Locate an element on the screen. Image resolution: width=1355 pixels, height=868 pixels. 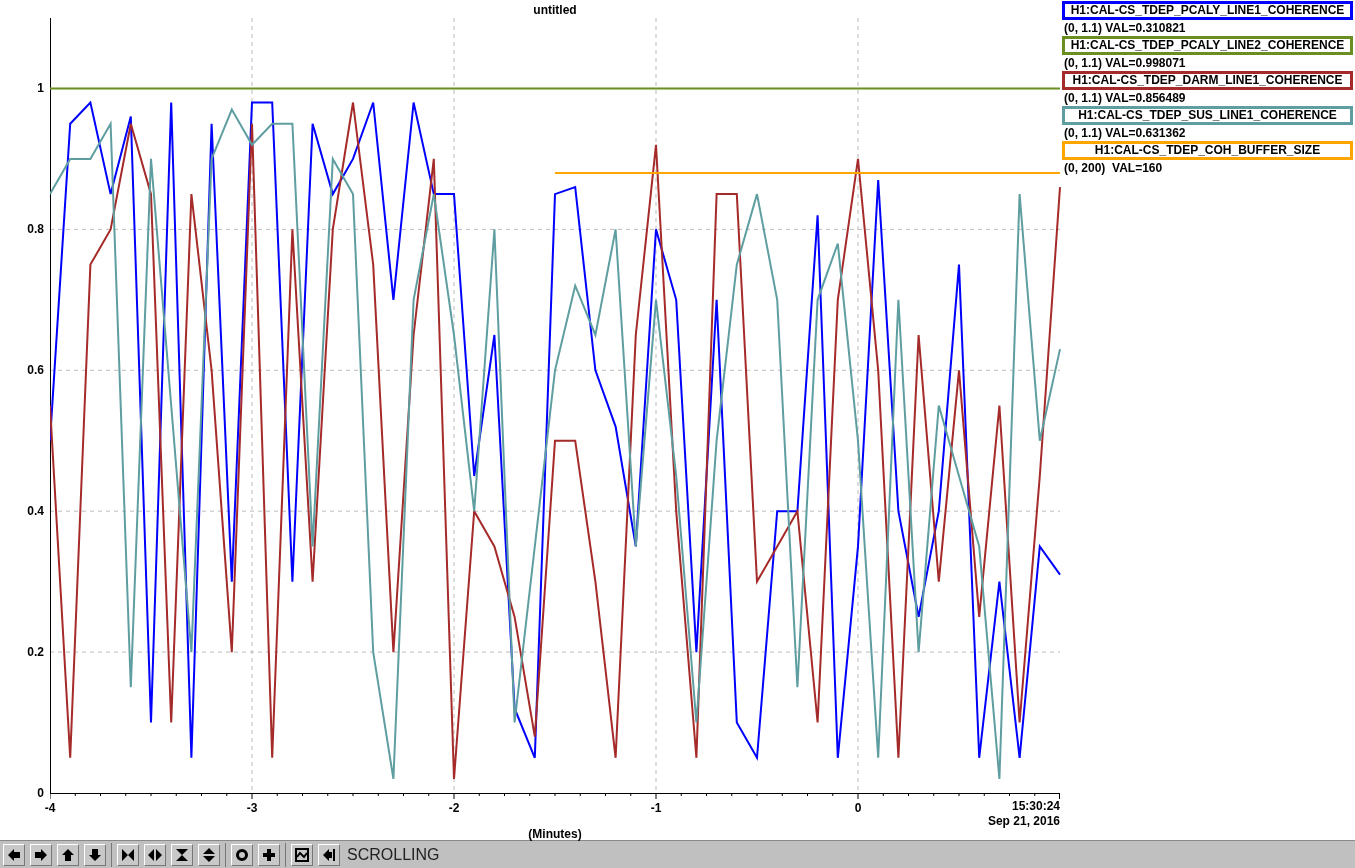
zoom-out-horizontal-button is located at coordinates (155, 854).